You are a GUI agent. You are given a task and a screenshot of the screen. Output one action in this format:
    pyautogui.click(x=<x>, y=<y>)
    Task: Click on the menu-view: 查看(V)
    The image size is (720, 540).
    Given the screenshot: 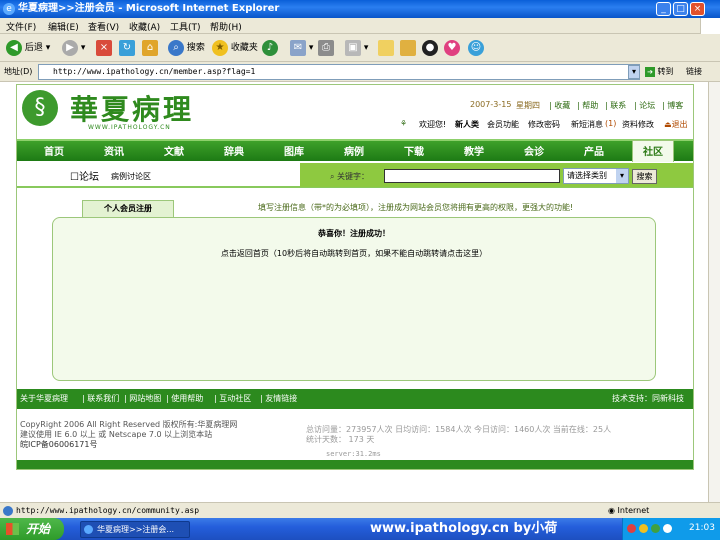 What is the action you would take?
    pyautogui.click(x=103, y=26)
    